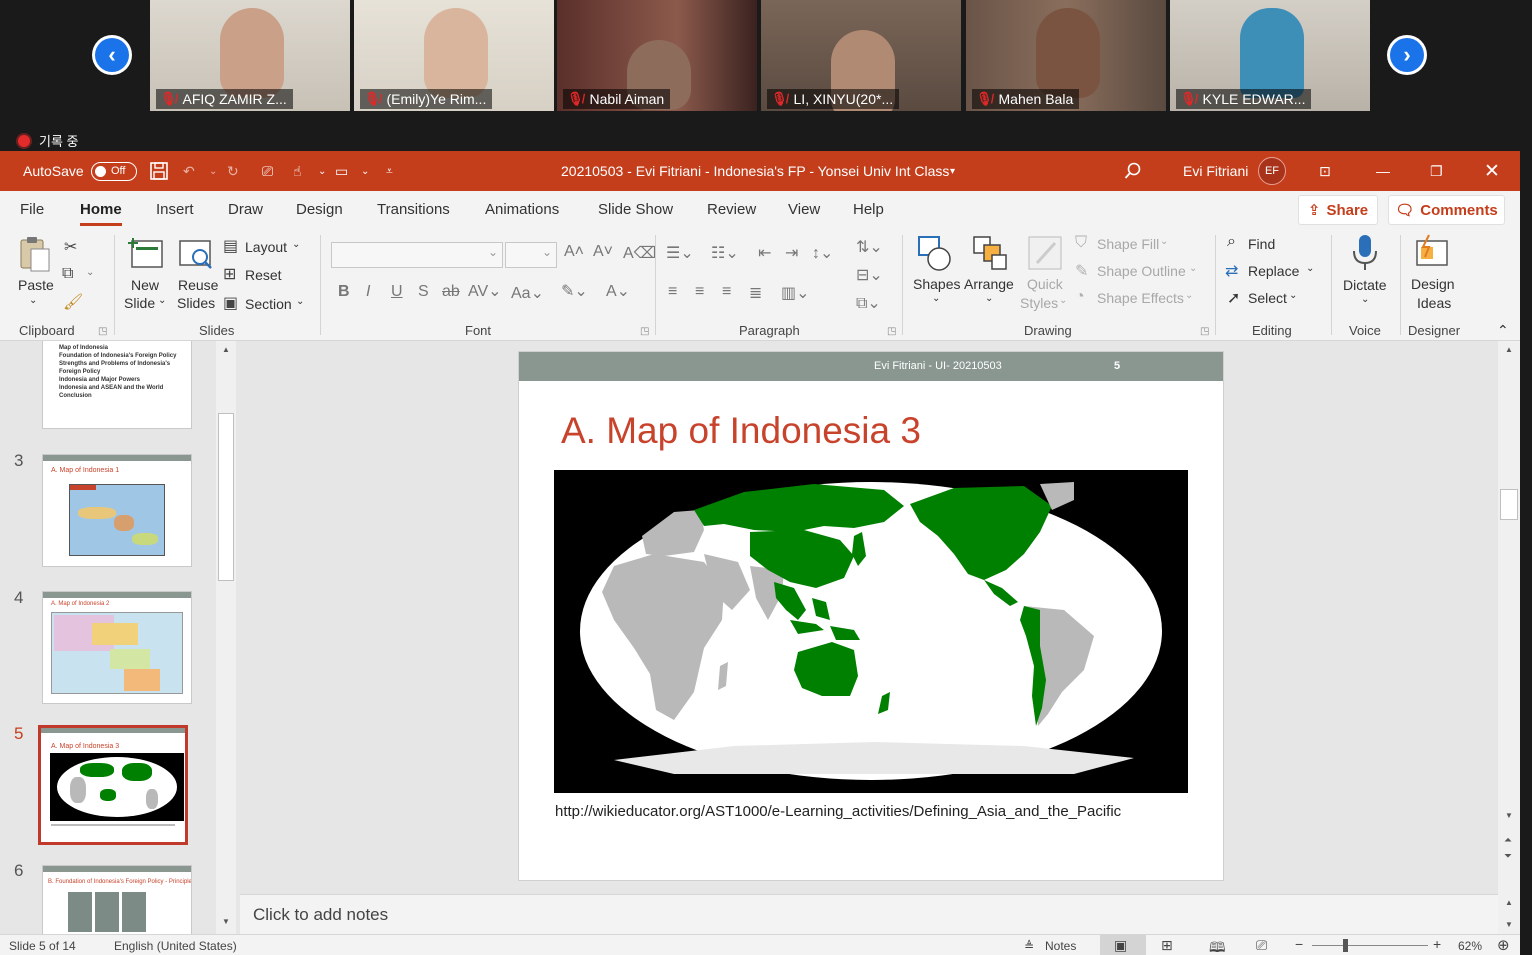  Describe the element at coordinates (266, 247) in the screenshot. I see `layout-button: Layout` at that location.